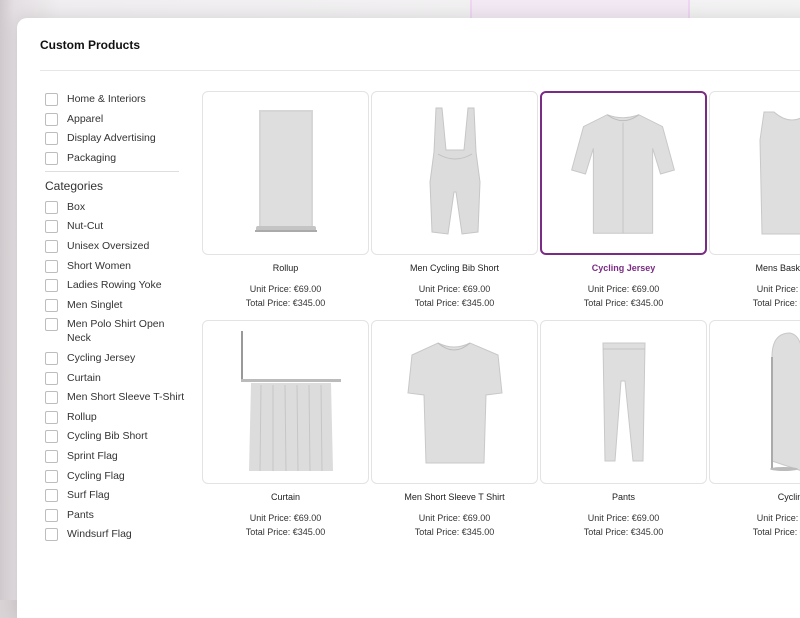 This screenshot has height=618, width=800. I want to click on category-filter-row: Ladies Rowing Yoke, so click(115, 285).